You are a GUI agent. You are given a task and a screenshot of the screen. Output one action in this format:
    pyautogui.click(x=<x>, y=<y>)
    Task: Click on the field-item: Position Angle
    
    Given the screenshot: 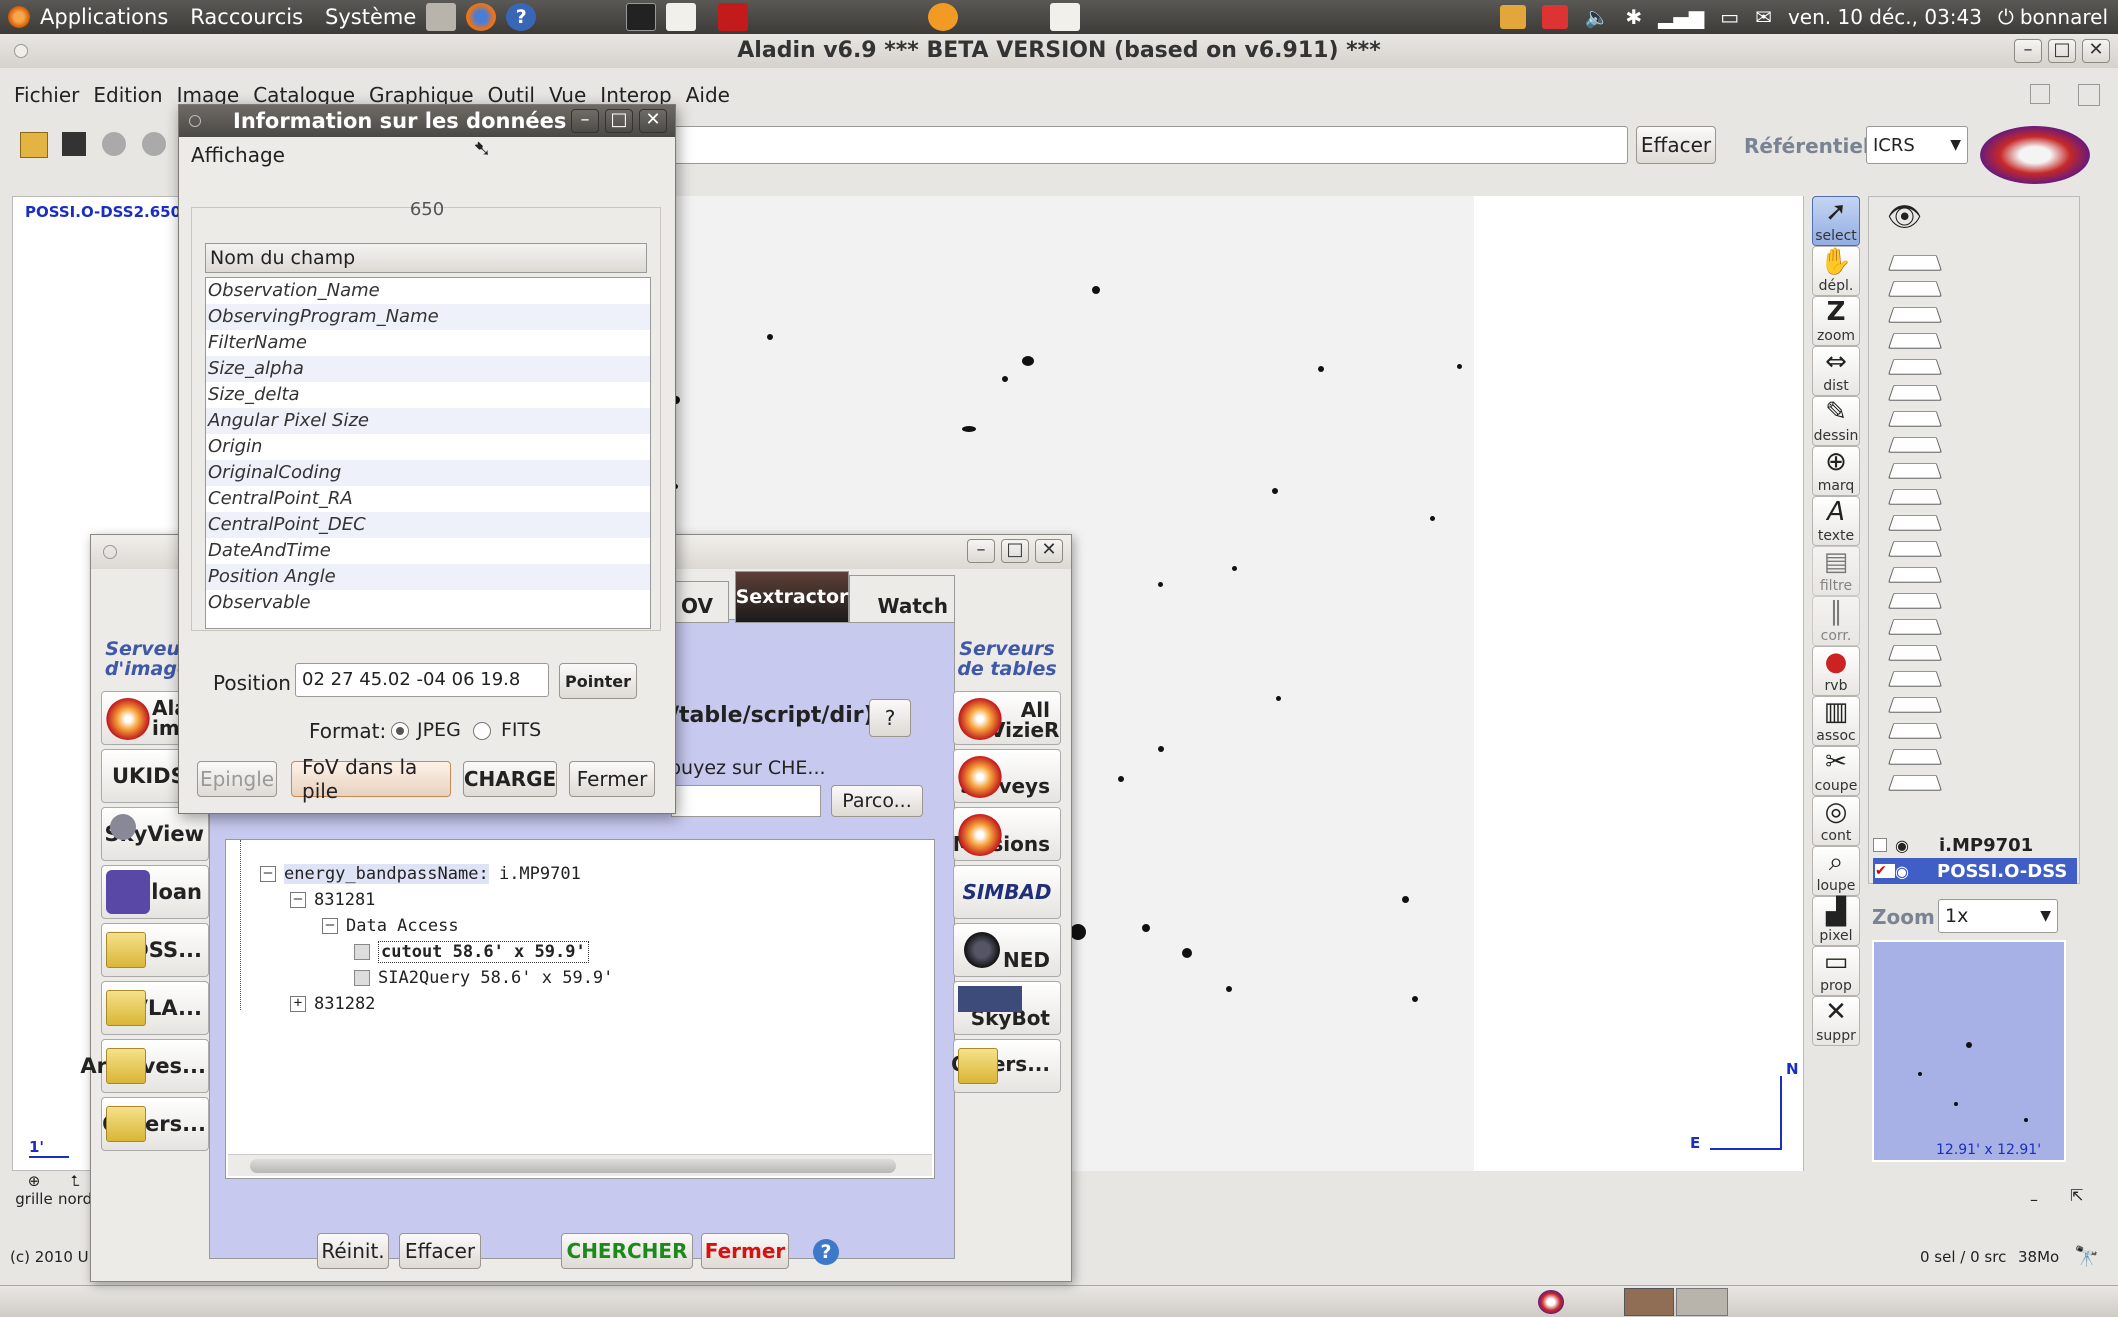 What is the action you would take?
    pyautogui.click(x=428, y=577)
    